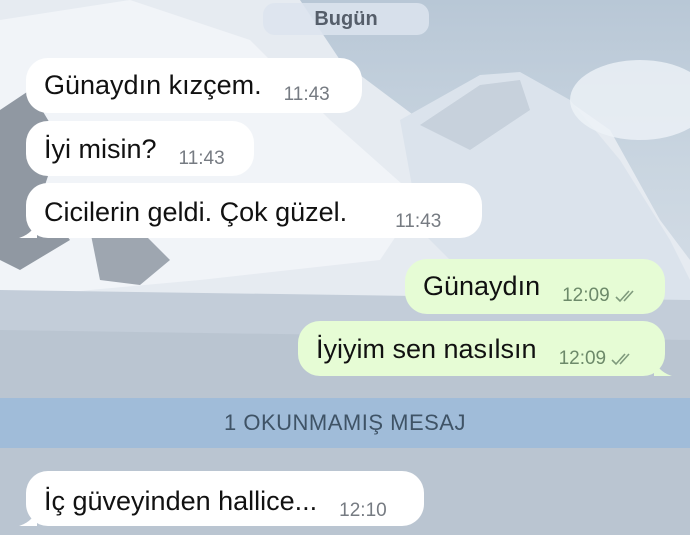 This screenshot has height=535, width=690. What do you see at coordinates (482, 286) in the screenshot?
I see `message-text: Günaydın` at bounding box center [482, 286].